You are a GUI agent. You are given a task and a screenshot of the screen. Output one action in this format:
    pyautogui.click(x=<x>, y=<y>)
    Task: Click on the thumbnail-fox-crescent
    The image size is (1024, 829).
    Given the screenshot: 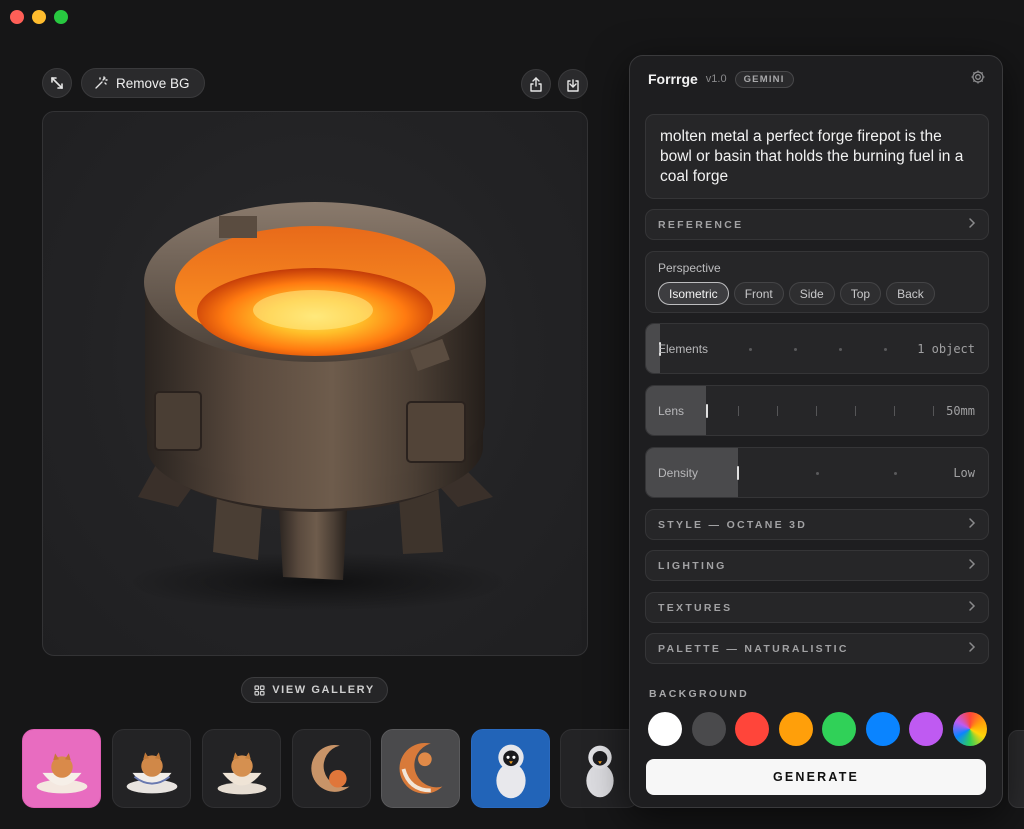 What is the action you would take?
    pyautogui.click(x=420, y=768)
    